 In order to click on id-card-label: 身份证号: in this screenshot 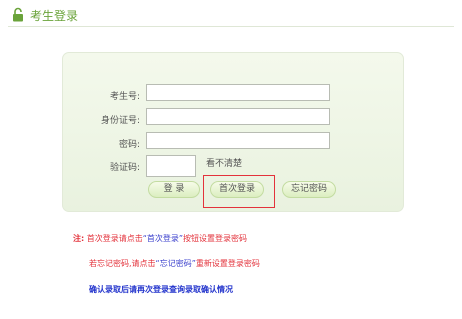, I will do `click(120, 121)`.